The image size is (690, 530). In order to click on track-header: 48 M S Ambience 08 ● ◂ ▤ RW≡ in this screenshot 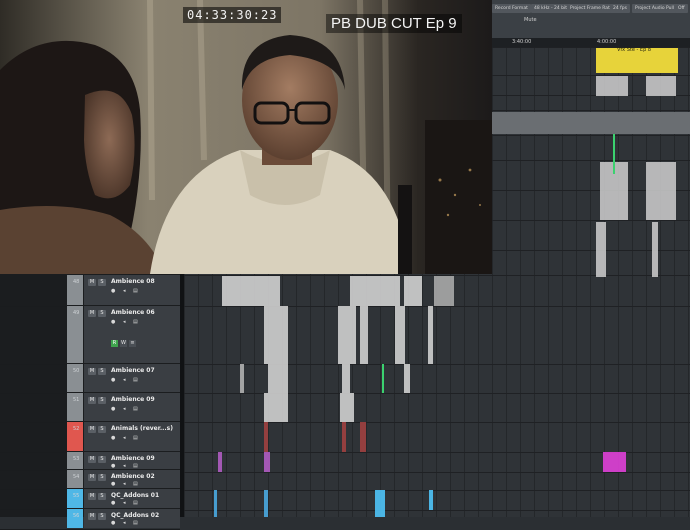, I will do `click(90, 295)`.